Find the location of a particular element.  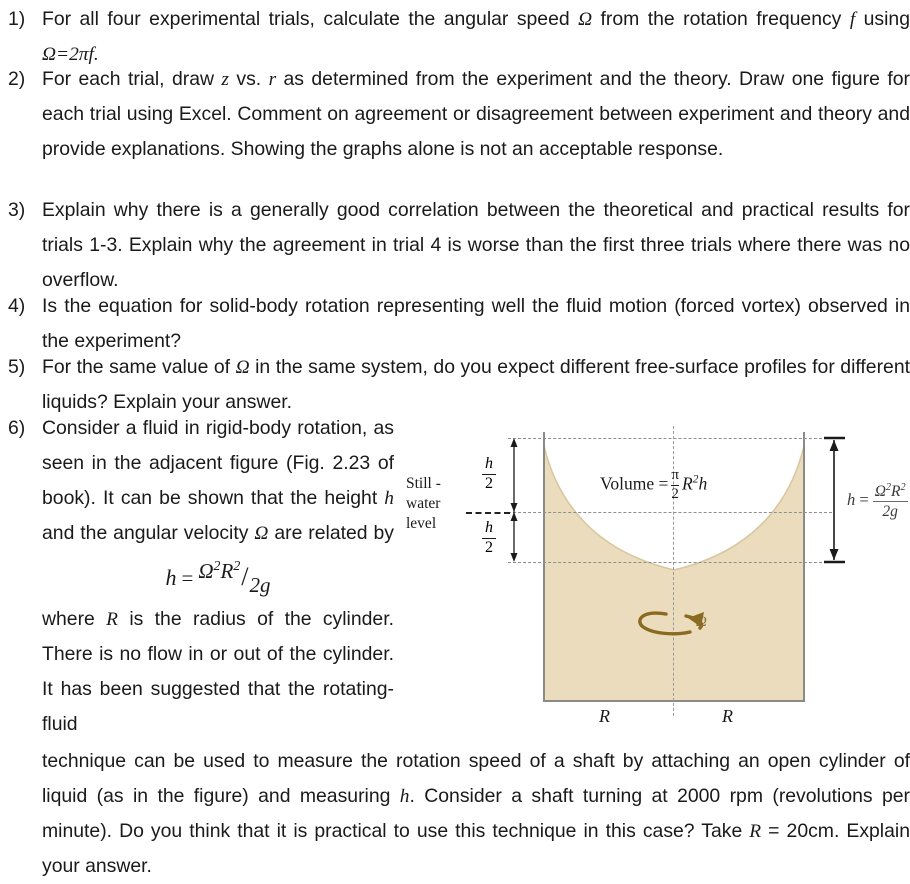

h-over-2-lower-numerator: h is located at coordinates (489, 527).